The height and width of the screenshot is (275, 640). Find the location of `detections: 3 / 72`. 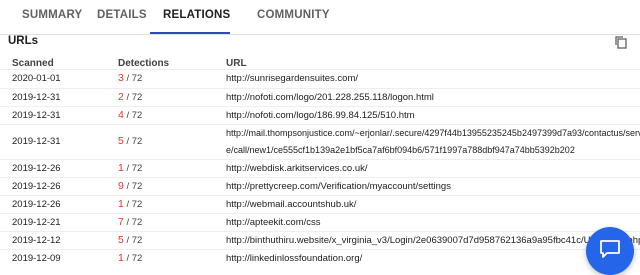

detections: 3 / 72 is located at coordinates (130, 78).